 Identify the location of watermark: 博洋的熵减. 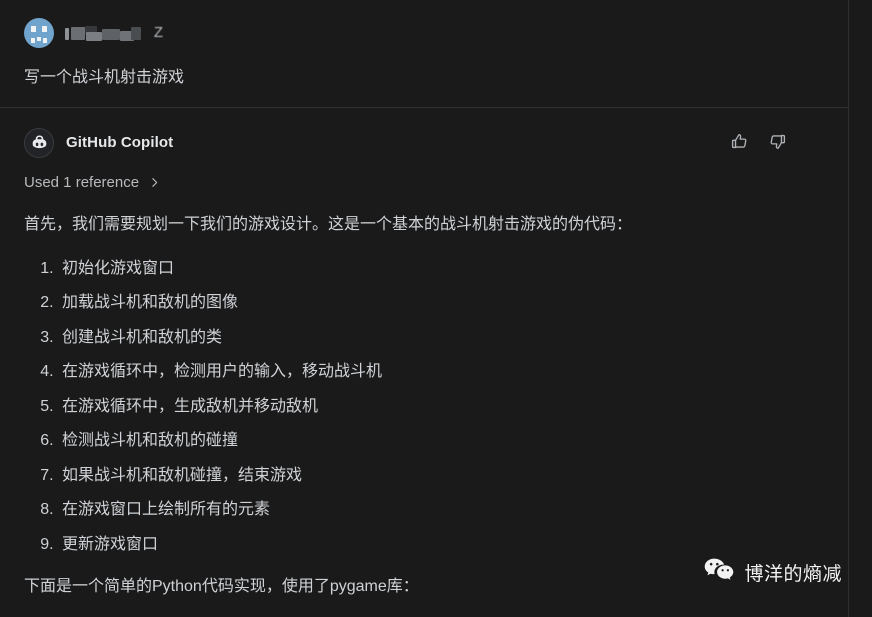
(773, 572).